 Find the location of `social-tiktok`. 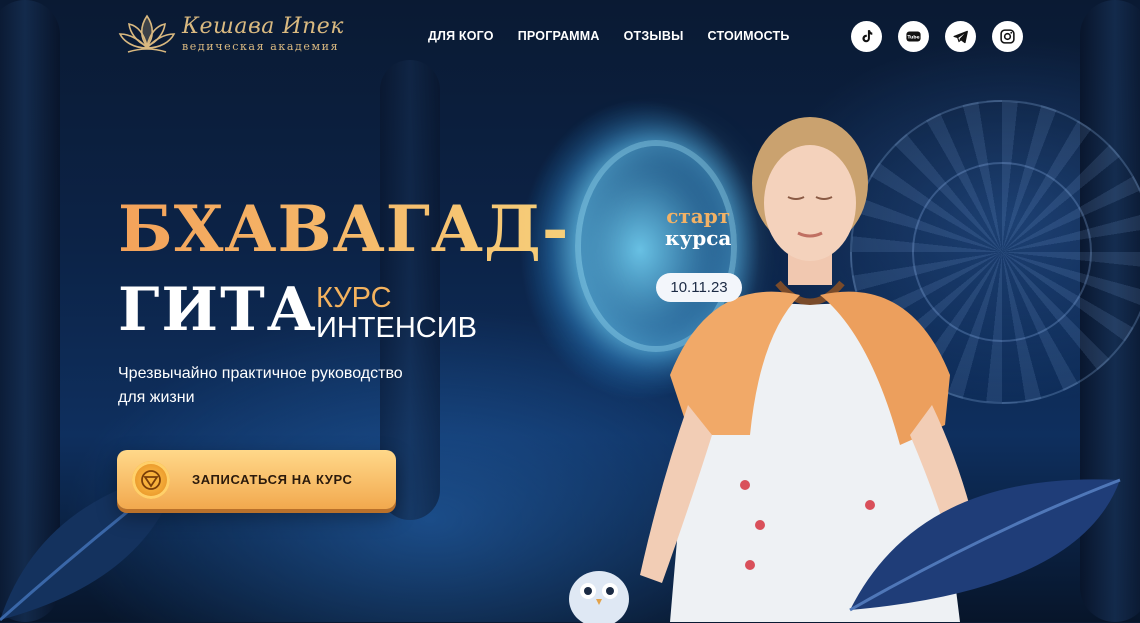

social-tiktok is located at coordinates (866, 36).